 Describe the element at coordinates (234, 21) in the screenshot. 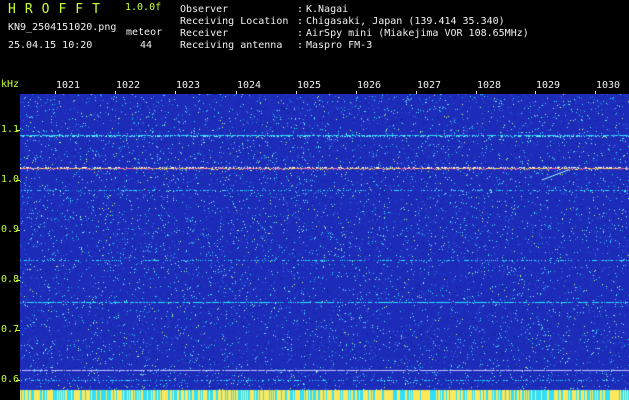

I see `info-label: Receiving Location` at that location.